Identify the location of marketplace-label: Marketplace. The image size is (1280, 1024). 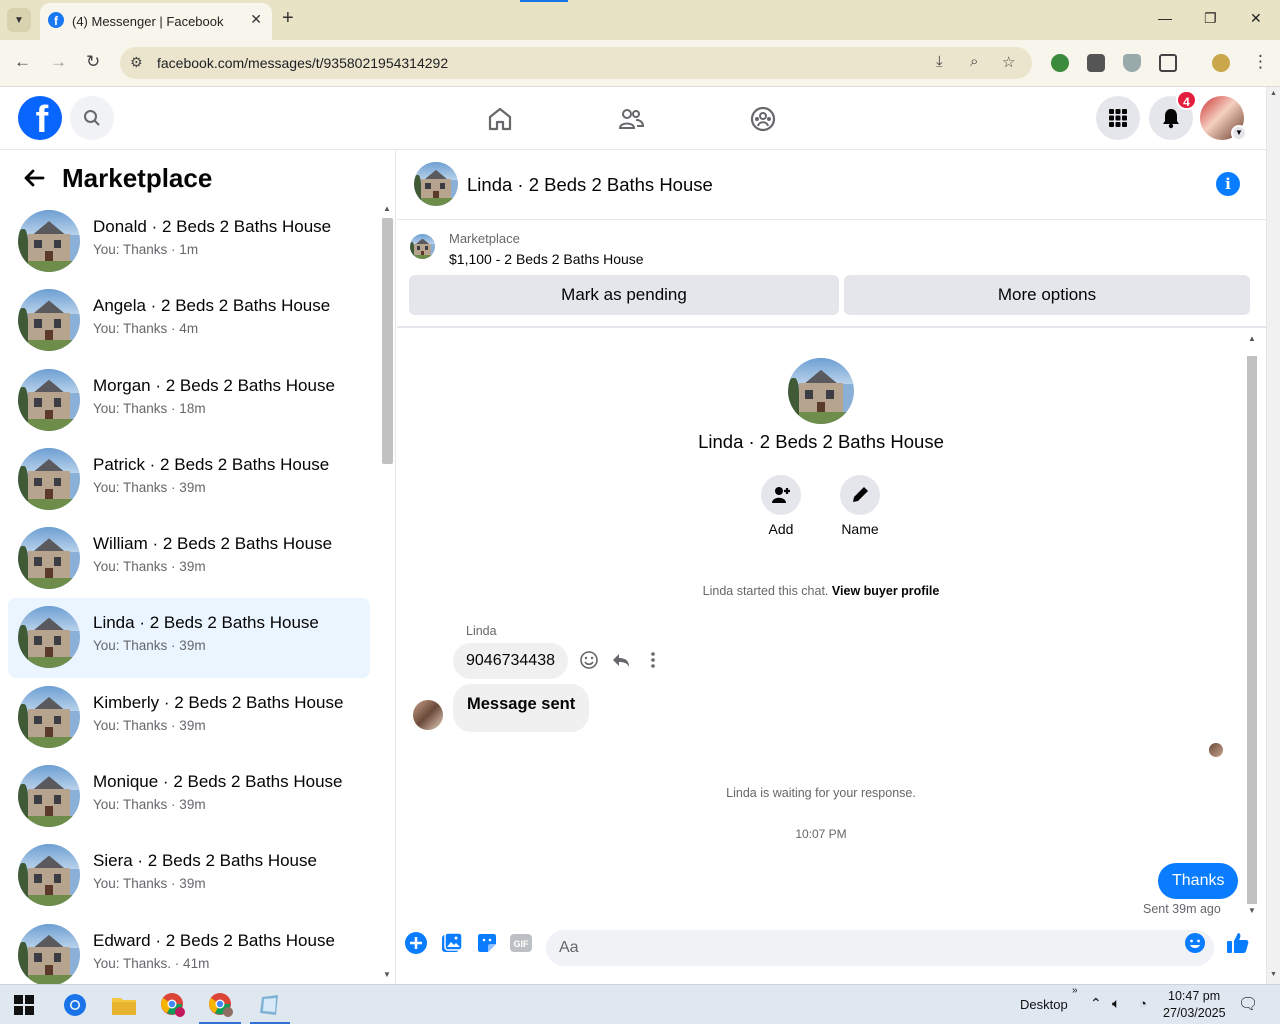
(484, 238).